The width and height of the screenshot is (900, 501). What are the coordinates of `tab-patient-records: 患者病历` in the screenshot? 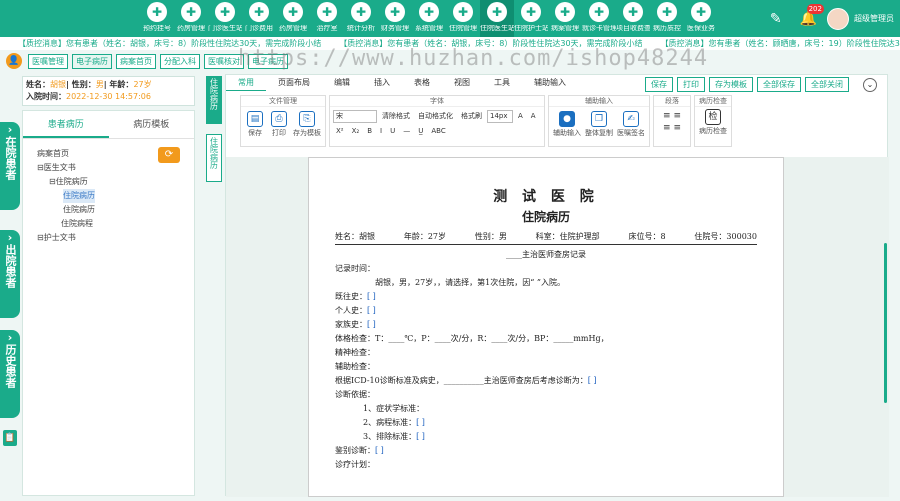 It's located at (66, 124).